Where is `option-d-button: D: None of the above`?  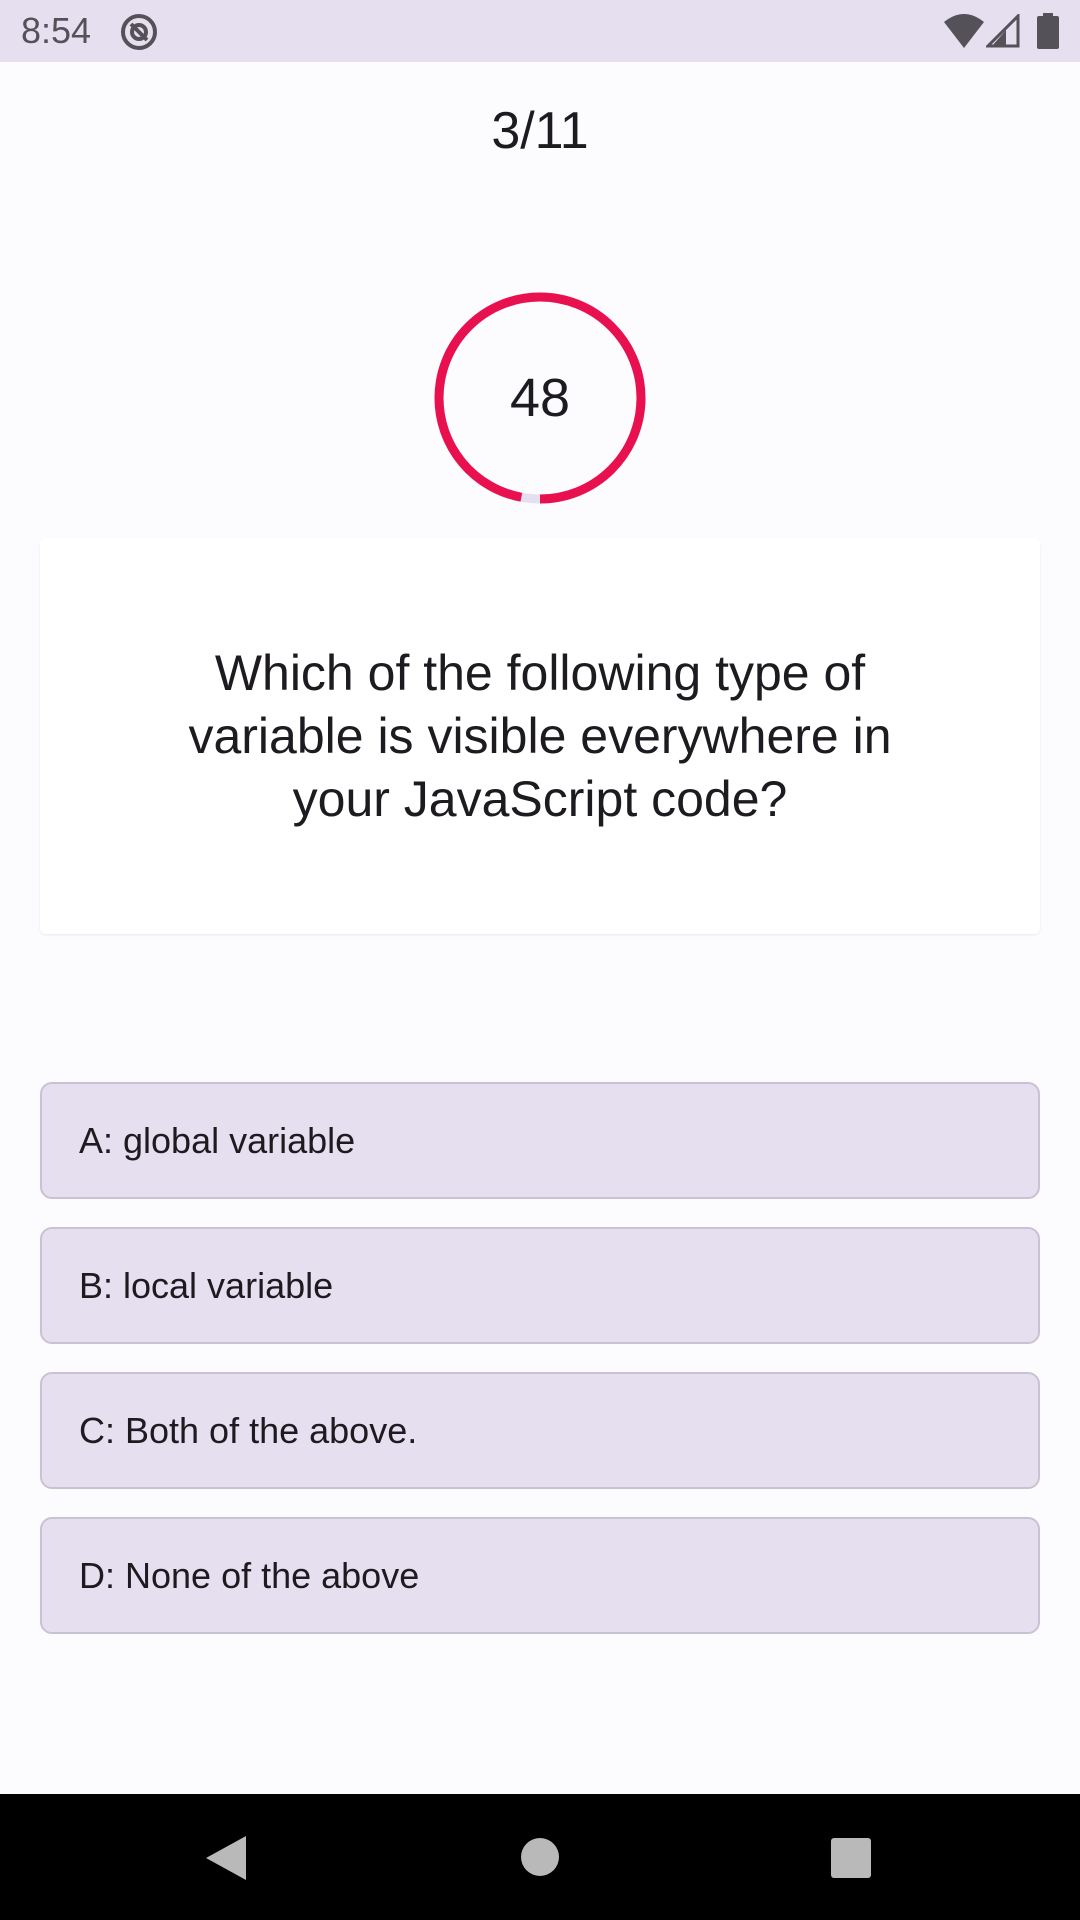 option-d-button: D: None of the above is located at coordinates (540, 1575).